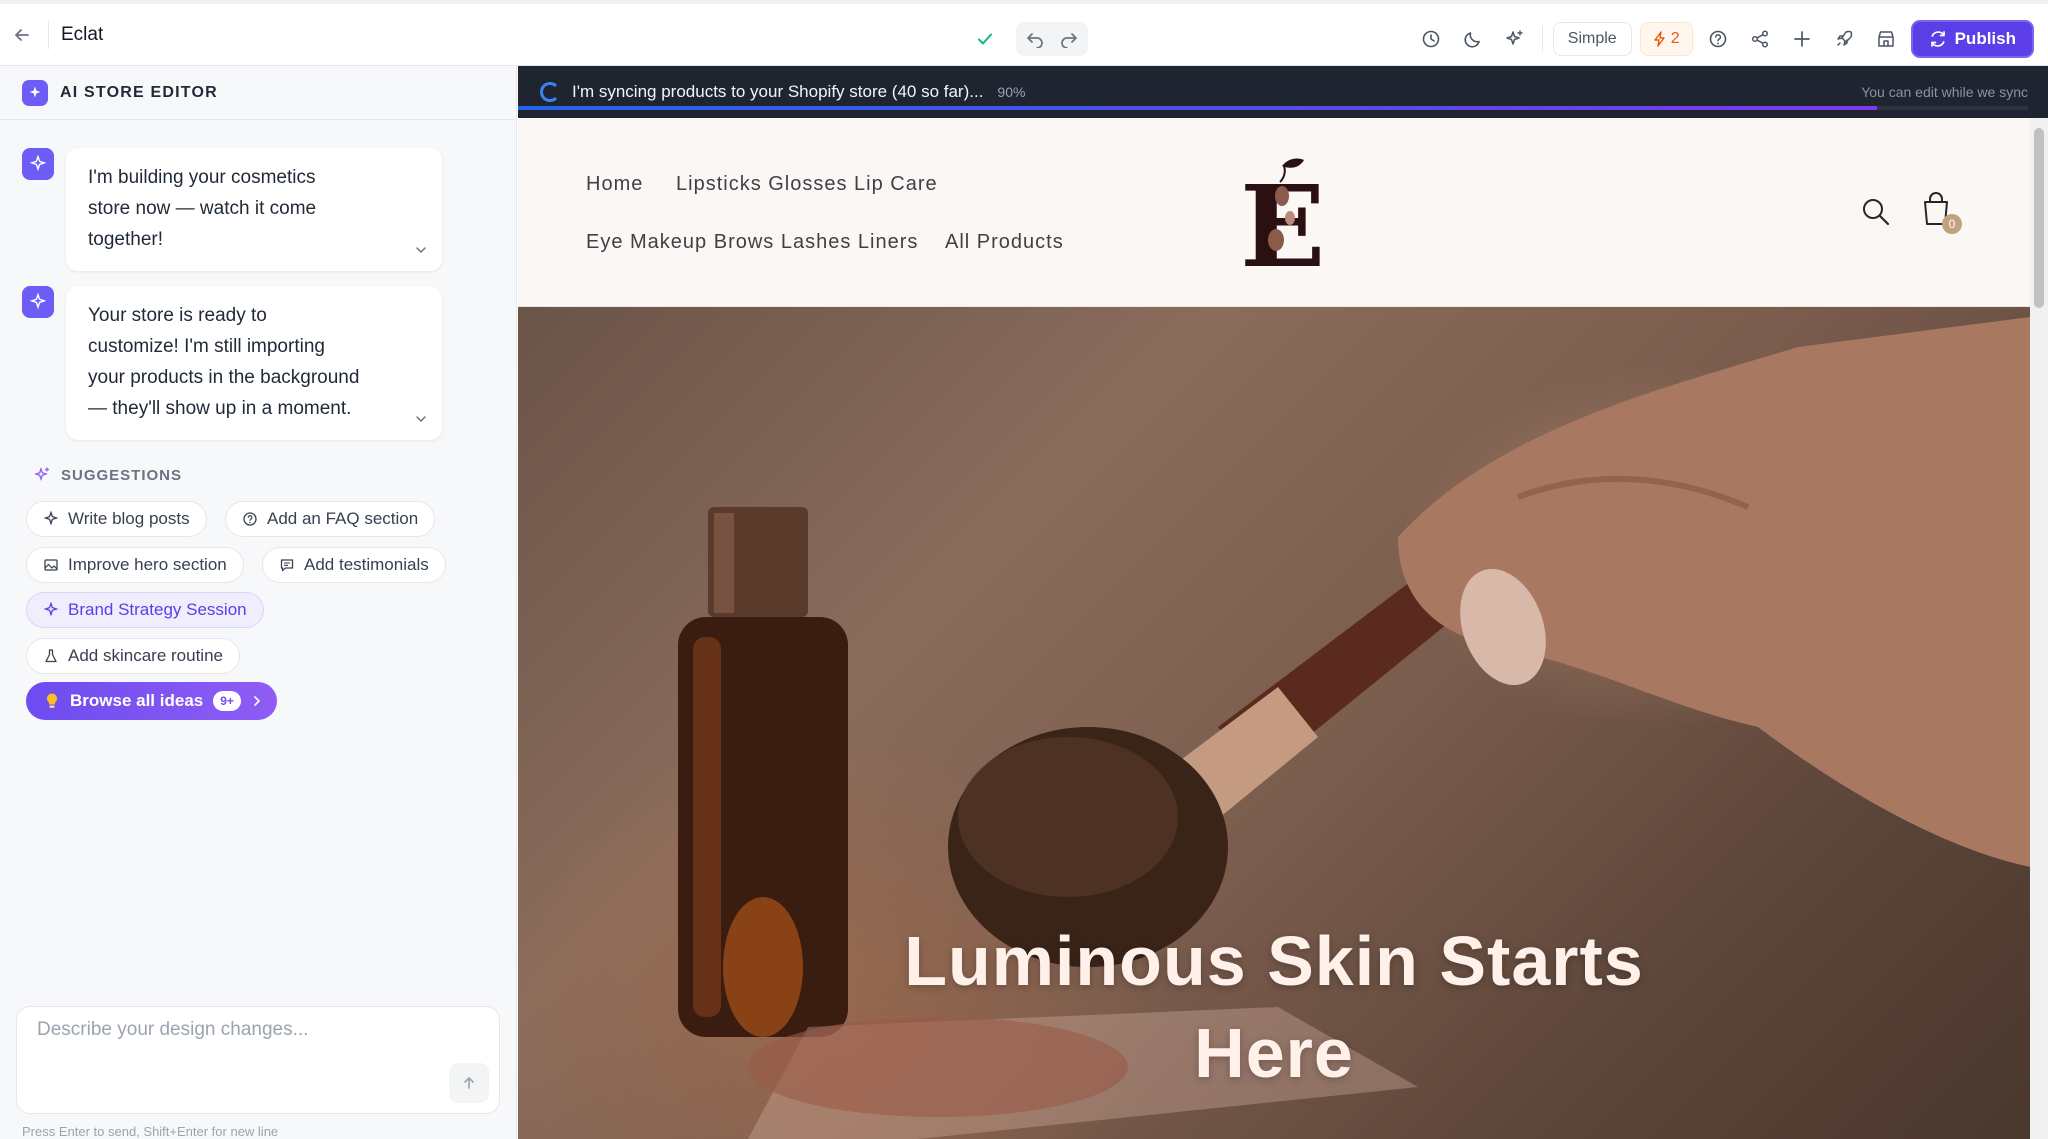  Describe the element at coordinates (287, 565) in the screenshot. I see `chat-icon` at that location.